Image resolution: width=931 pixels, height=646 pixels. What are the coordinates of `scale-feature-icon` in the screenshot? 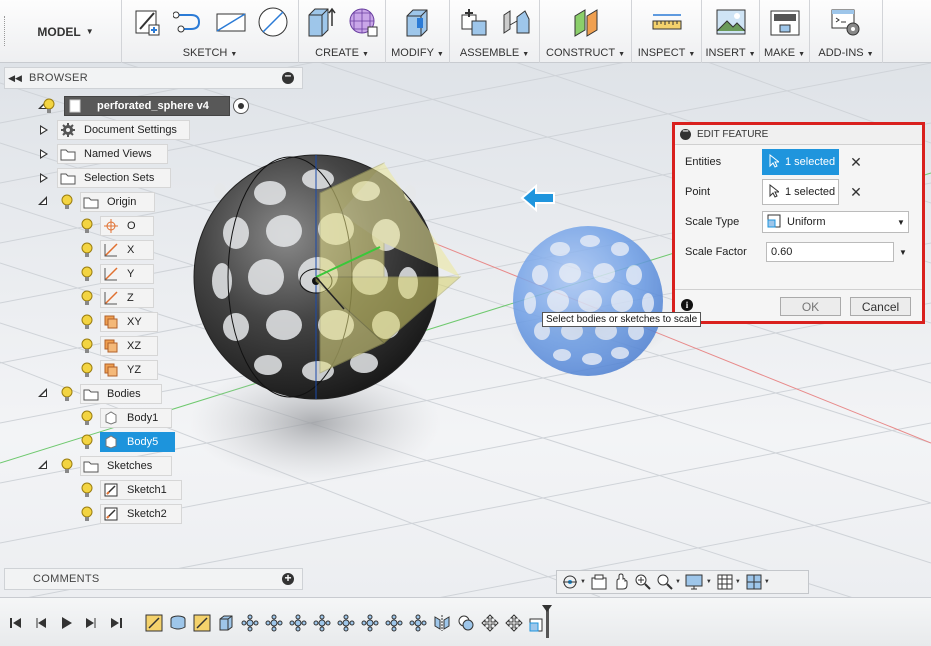 It's located at (538, 623).